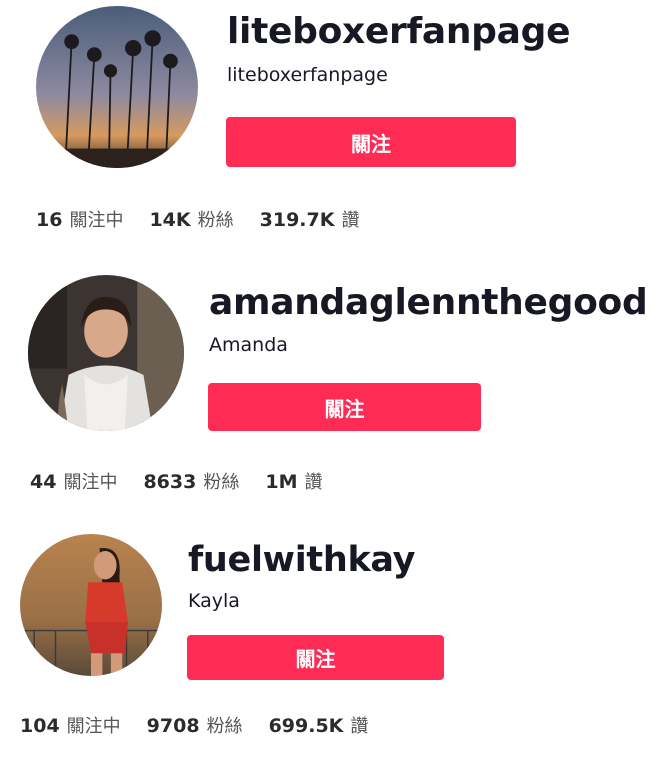 The image size is (661, 772). Describe the element at coordinates (307, 75) in the screenshot. I see `nickname: liteboxerfanpage` at that location.